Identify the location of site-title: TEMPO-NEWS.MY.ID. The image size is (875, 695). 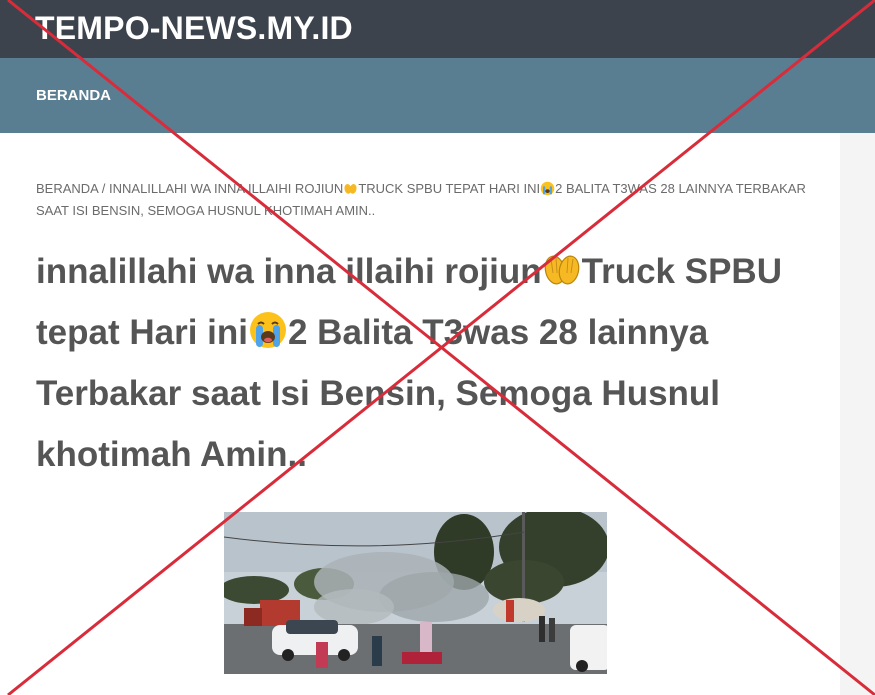
(194, 28).